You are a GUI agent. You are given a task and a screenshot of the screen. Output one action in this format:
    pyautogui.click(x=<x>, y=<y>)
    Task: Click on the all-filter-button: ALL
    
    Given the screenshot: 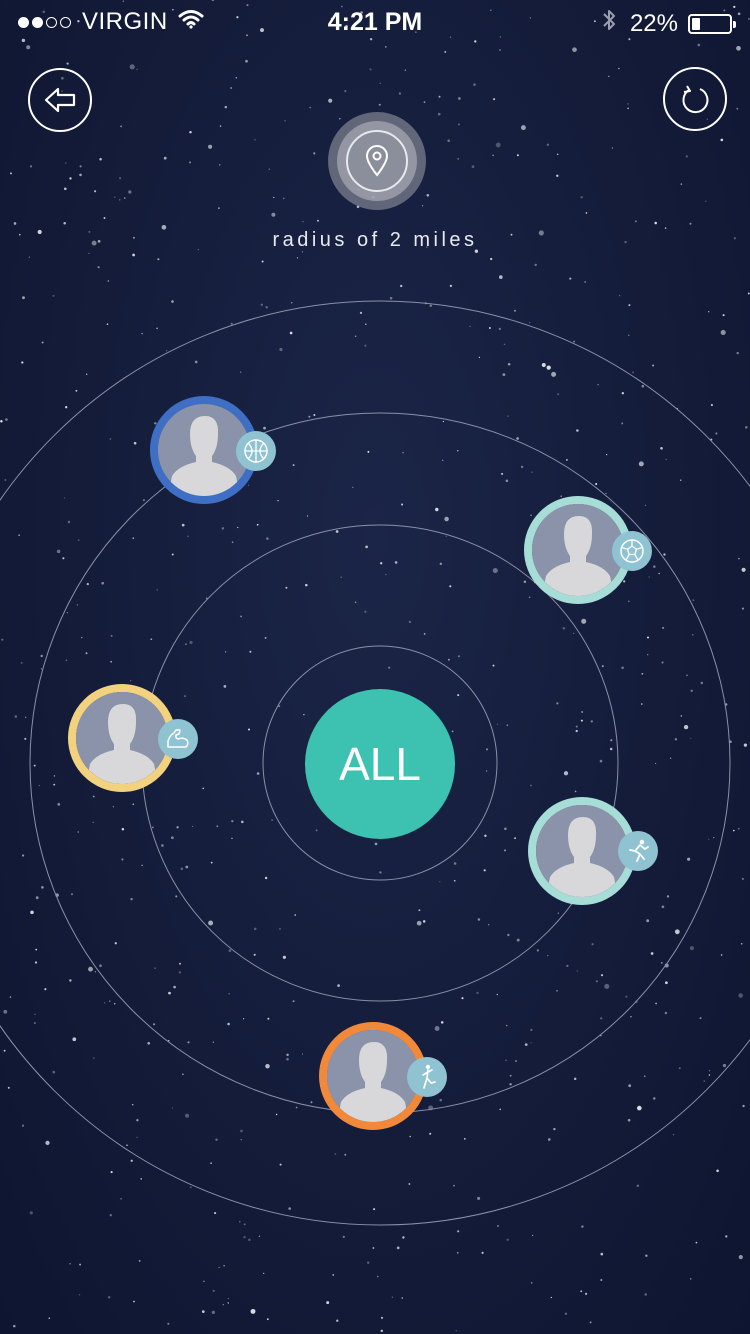 What is the action you would take?
    pyautogui.click(x=380, y=764)
    